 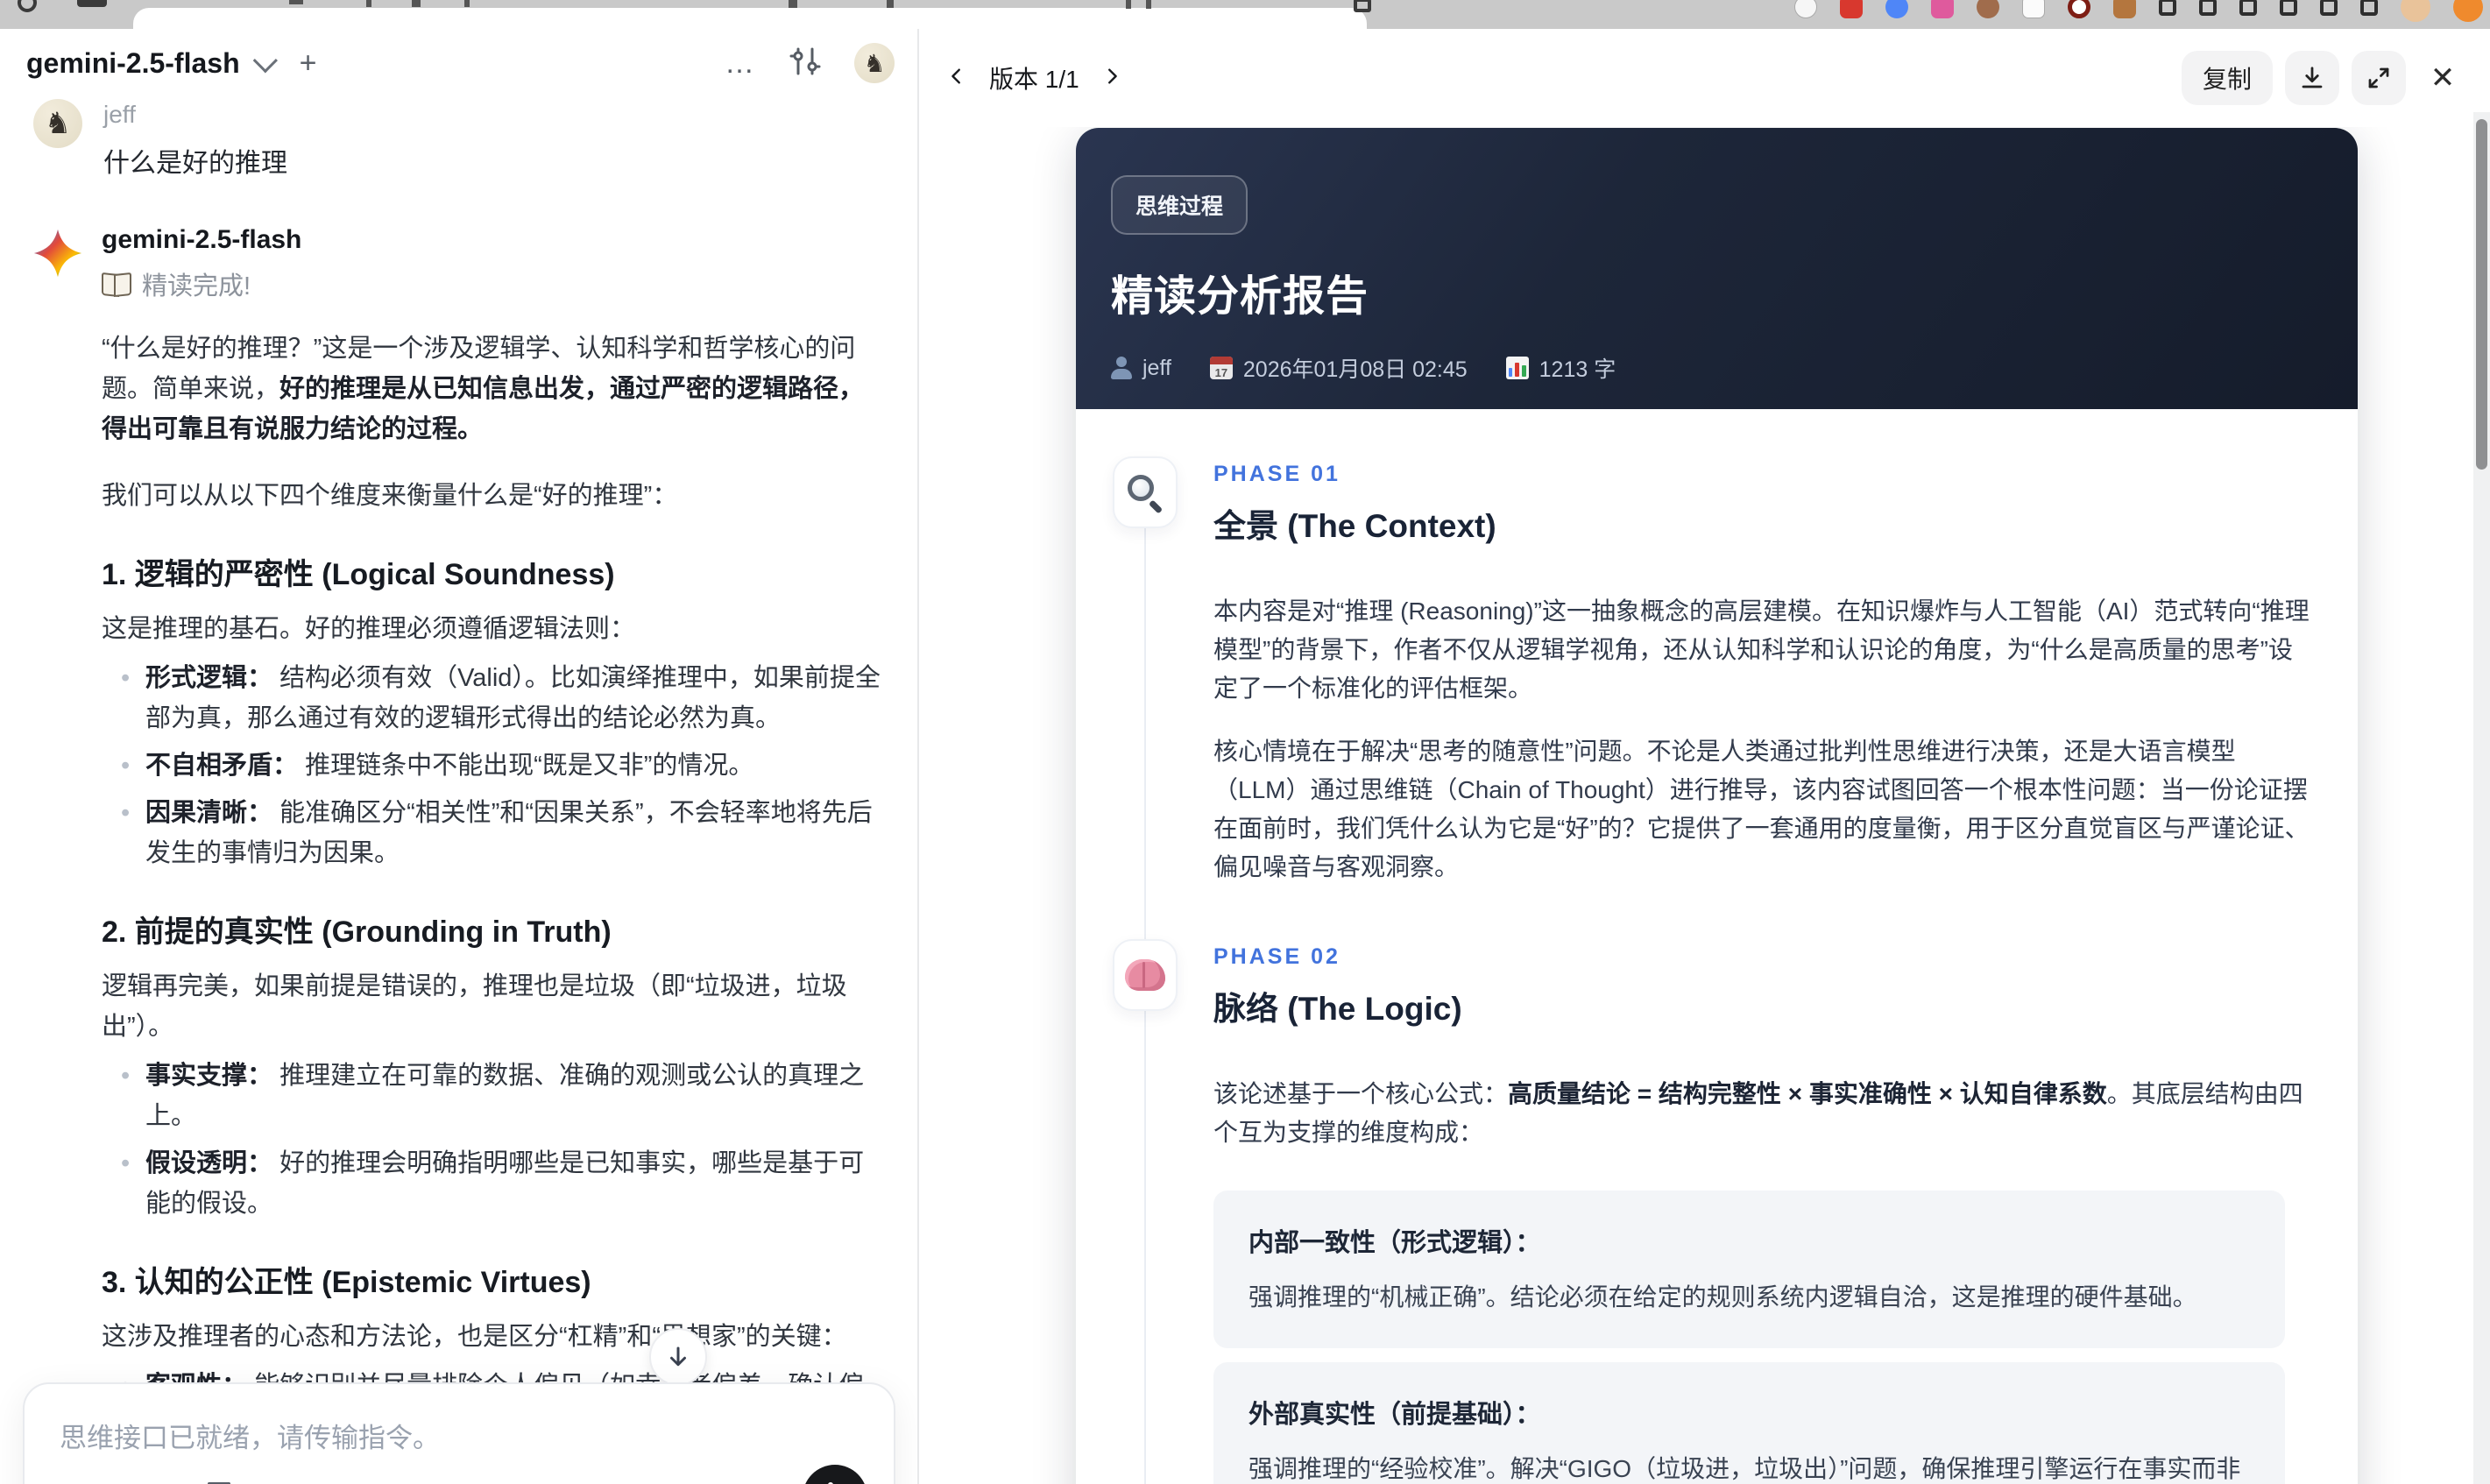 I want to click on phase-label: PHASE 01, so click(x=1277, y=474).